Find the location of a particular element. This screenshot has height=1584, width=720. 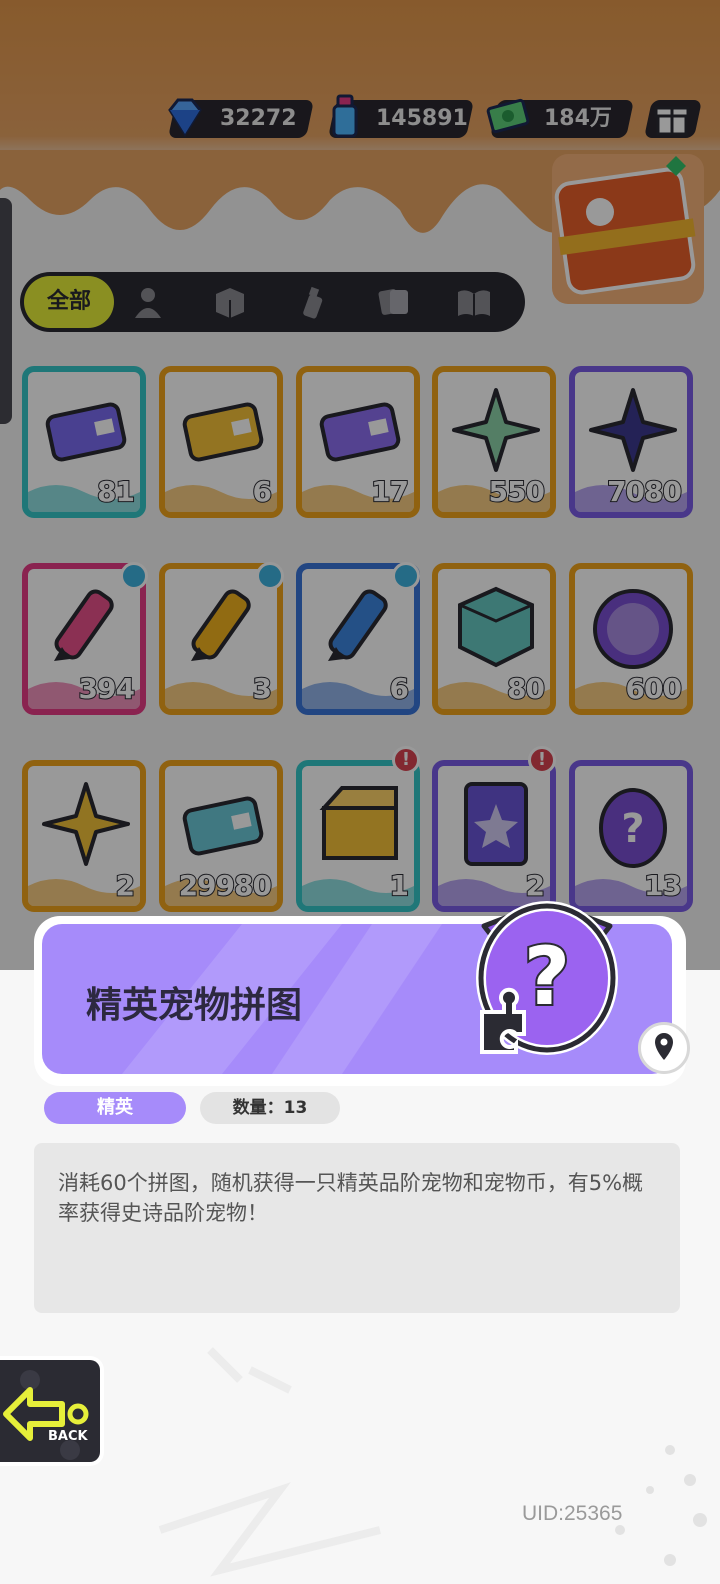

mystery-egg-icon: ? is located at coordinates (547, 978).